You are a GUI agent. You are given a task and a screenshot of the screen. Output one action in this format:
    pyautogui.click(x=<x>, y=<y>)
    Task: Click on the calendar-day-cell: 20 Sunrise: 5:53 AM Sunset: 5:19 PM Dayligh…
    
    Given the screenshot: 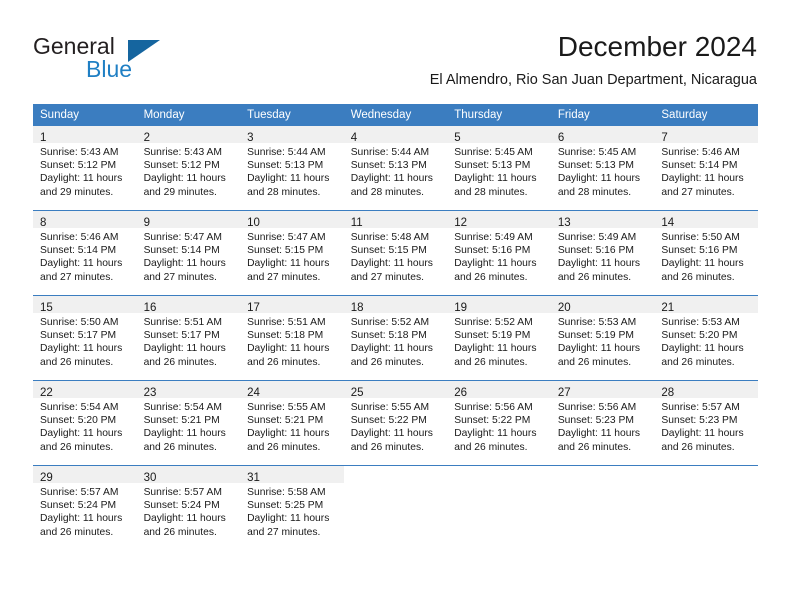 What is the action you would take?
    pyautogui.click(x=602, y=338)
    